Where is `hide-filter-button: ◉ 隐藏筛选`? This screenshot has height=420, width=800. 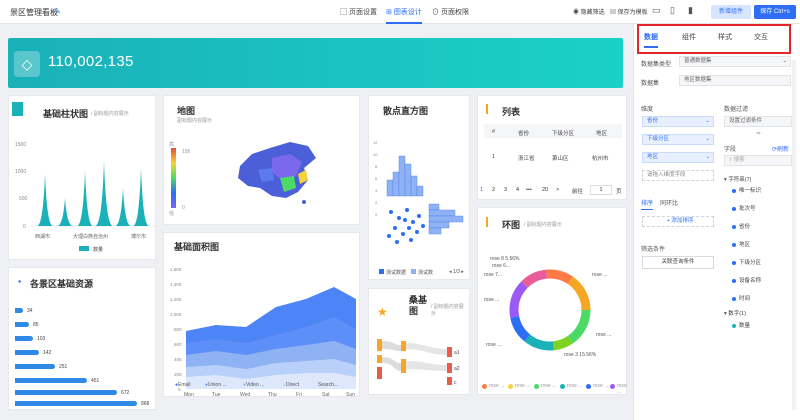
hide-filter-button: ◉ 隐藏筛选 is located at coordinates (589, 11).